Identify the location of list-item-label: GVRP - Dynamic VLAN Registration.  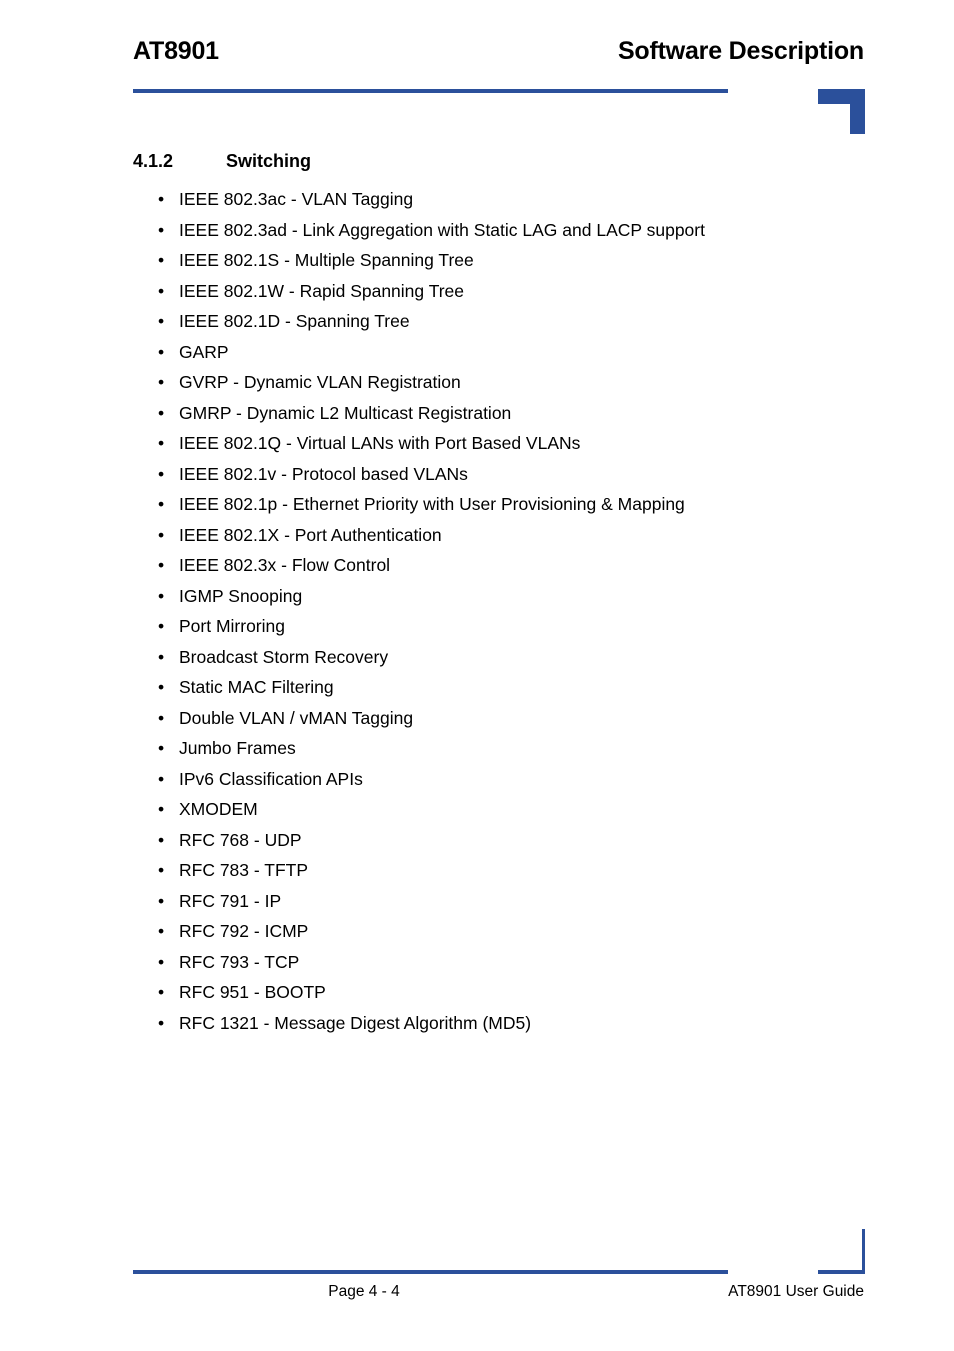
(320, 382).